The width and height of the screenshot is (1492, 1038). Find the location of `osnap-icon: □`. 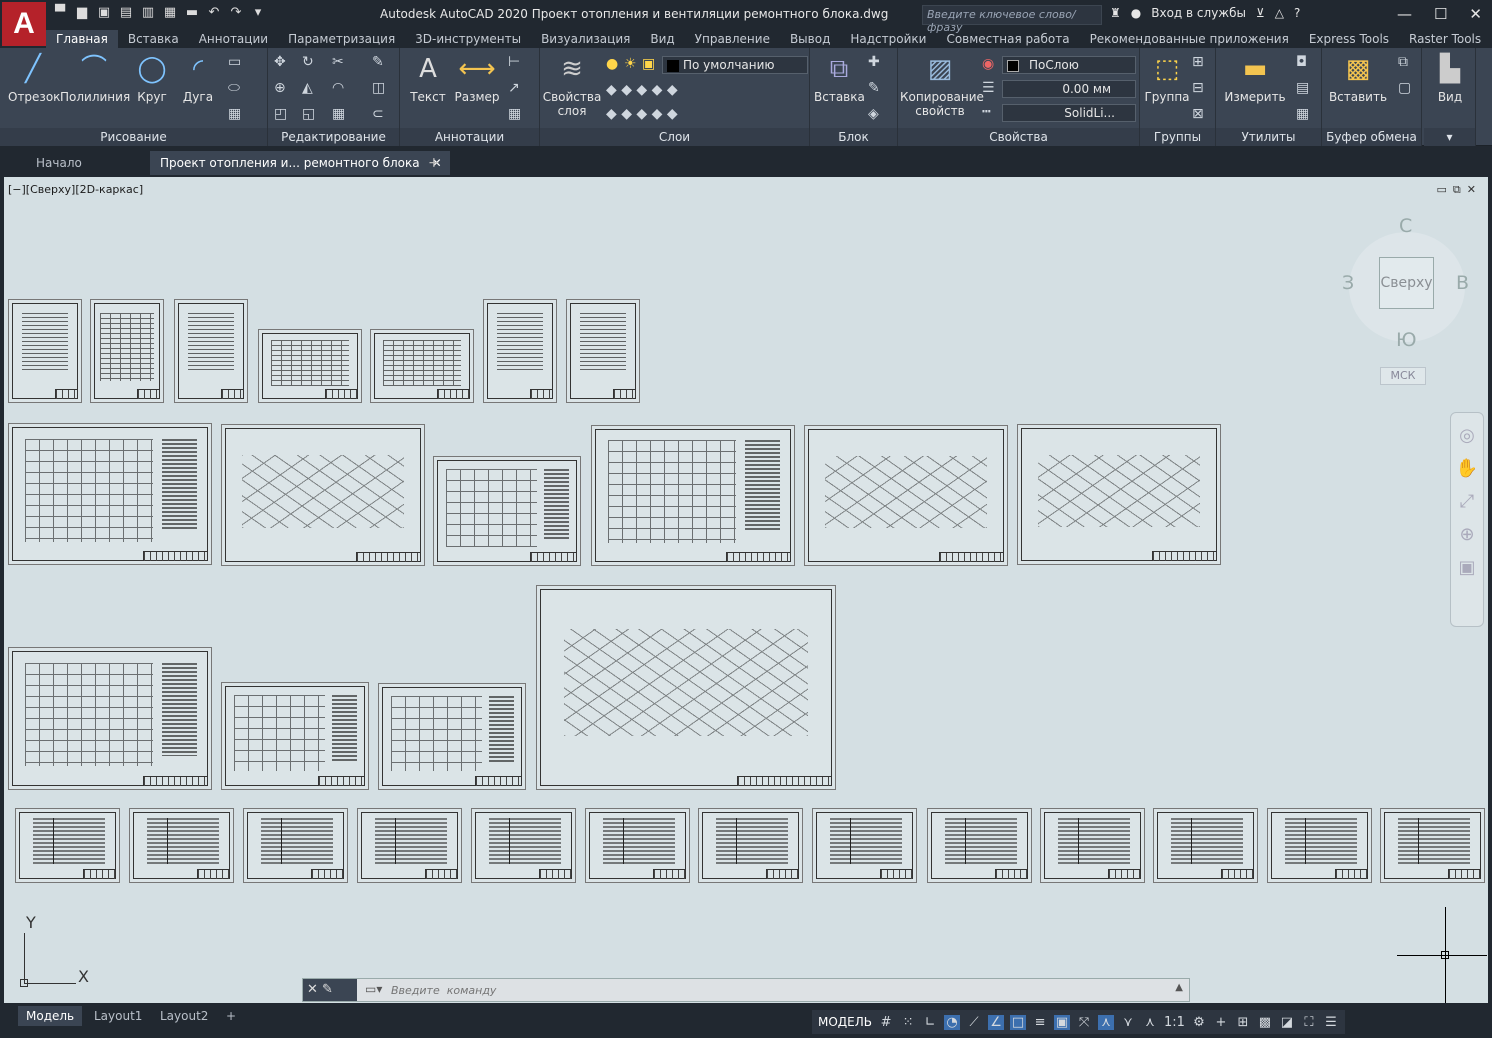

osnap-icon: □ is located at coordinates (1018, 1022).